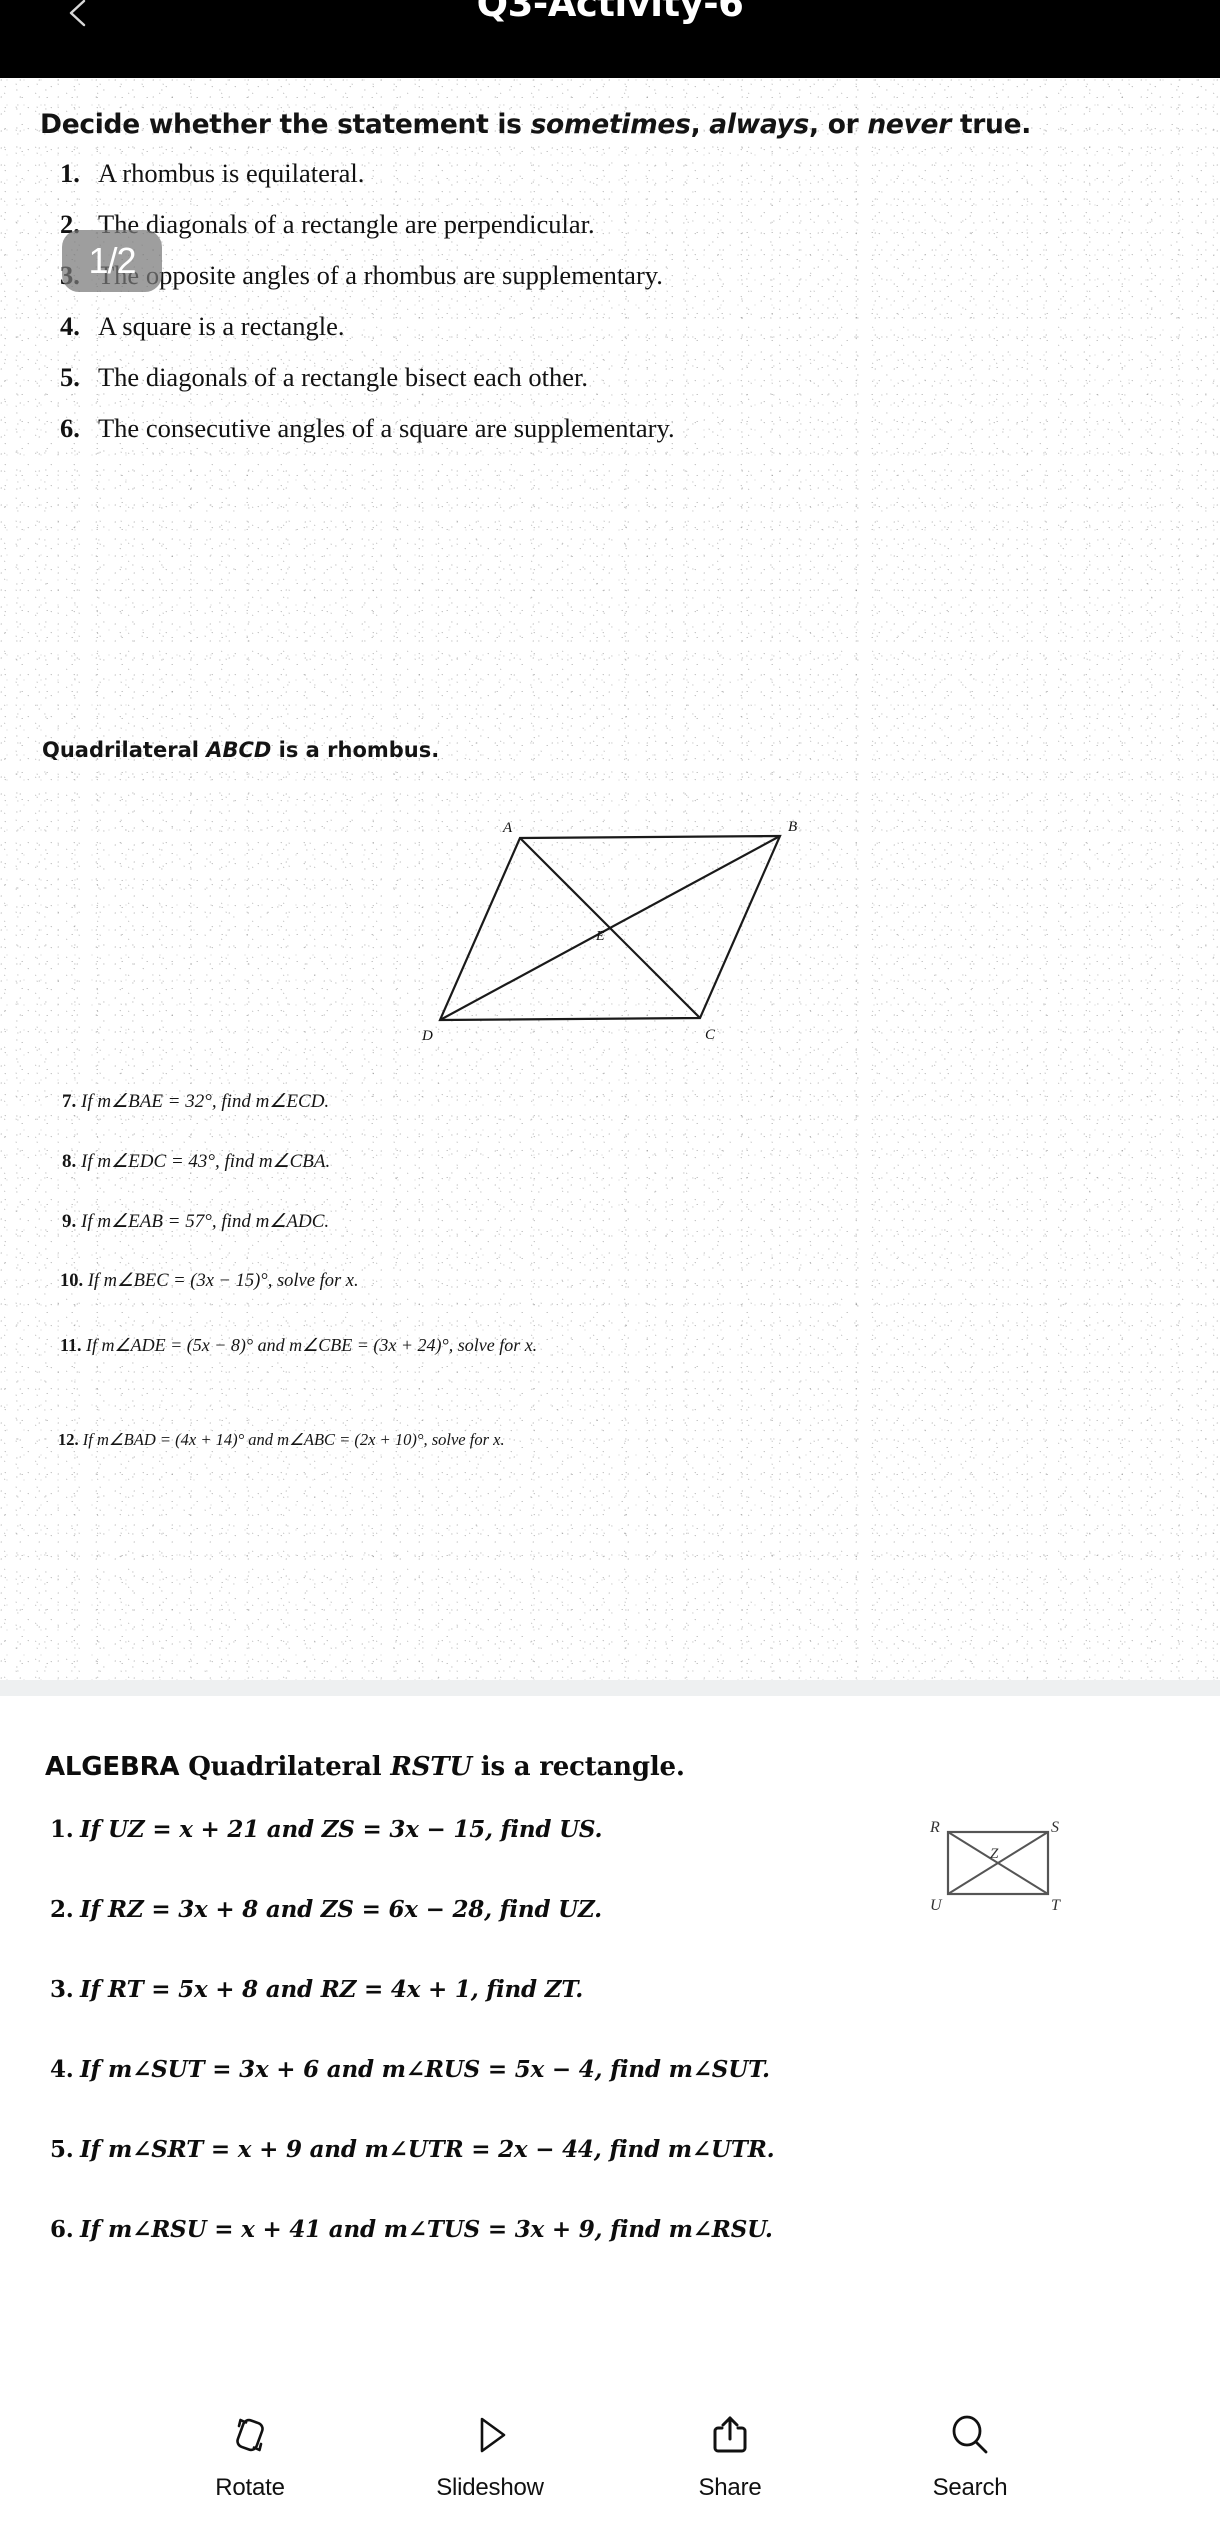 This screenshot has height=2541, width=1220. I want to click on rhombus-heading-post: is a rhombus., so click(355, 750).